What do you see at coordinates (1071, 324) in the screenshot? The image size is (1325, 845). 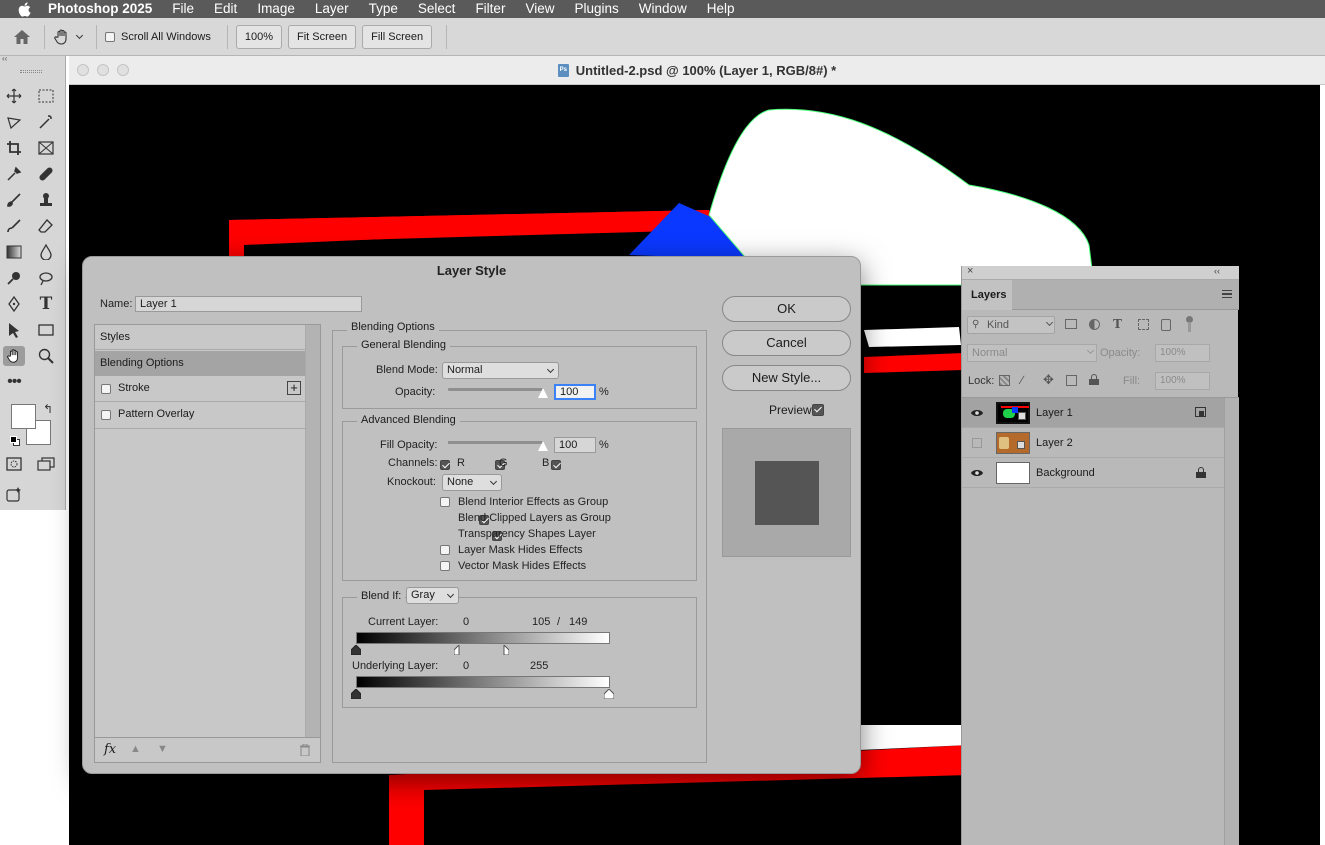 I see `filter-pixel-icon` at bounding box center [1071, 324].